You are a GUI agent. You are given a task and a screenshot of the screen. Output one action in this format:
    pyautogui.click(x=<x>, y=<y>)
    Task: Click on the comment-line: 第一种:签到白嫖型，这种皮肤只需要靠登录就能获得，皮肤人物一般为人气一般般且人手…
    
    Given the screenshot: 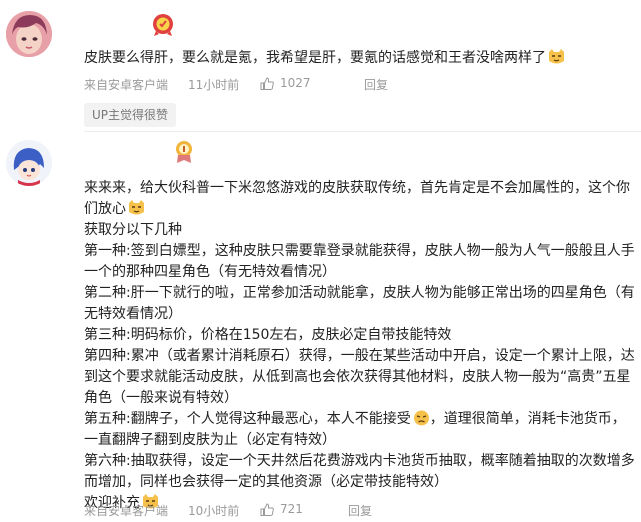 What is the action you would take?
    pyautogui.click(x=359, y=261)
    